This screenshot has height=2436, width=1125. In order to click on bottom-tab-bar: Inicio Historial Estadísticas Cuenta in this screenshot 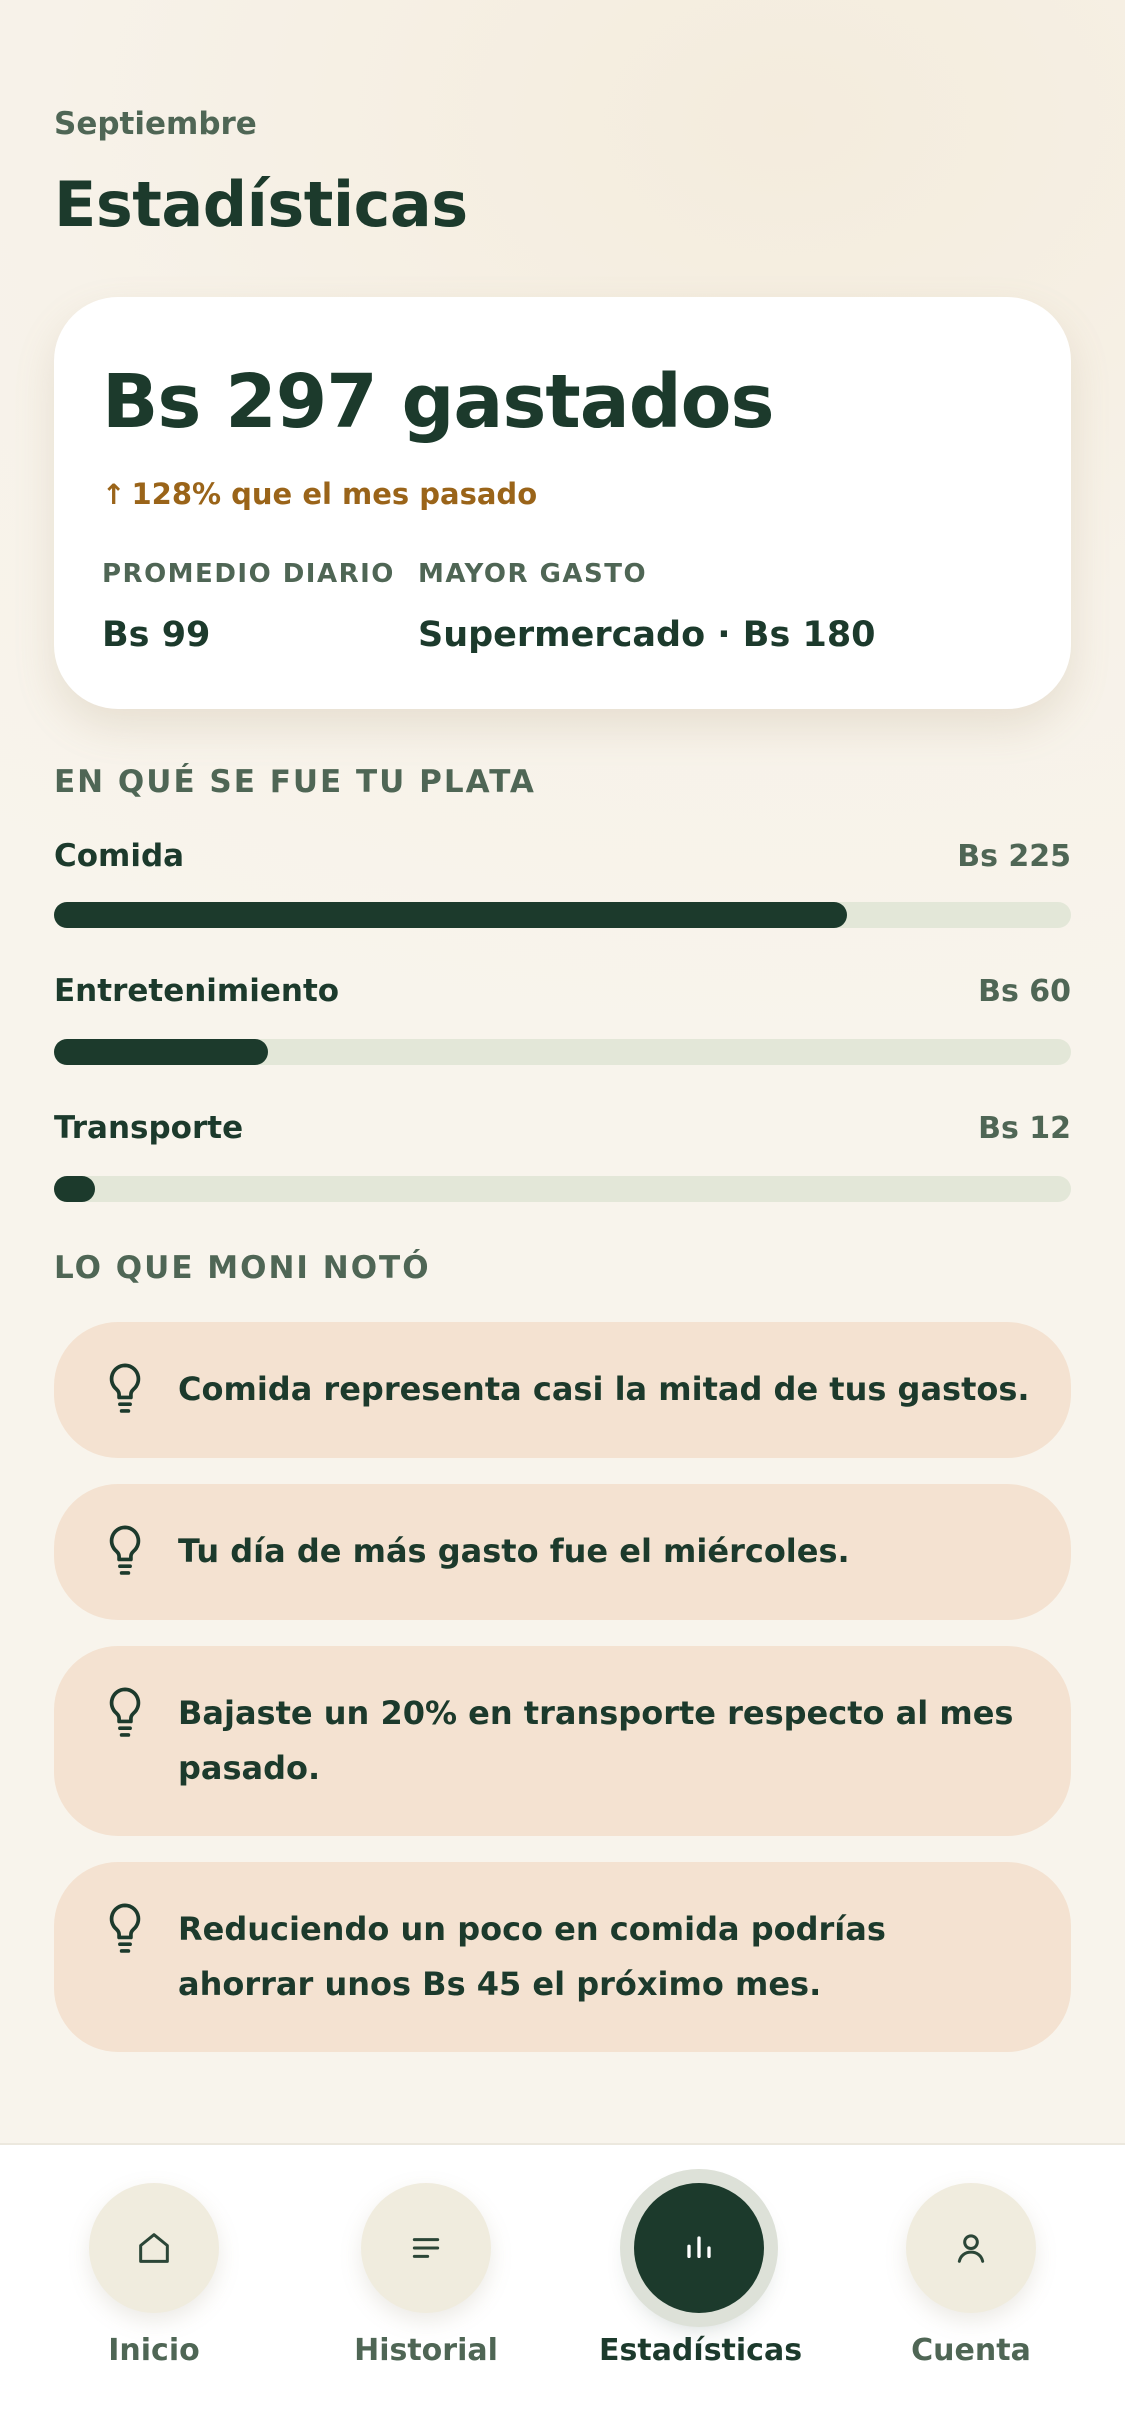, I will do `click(562, 2289)`.